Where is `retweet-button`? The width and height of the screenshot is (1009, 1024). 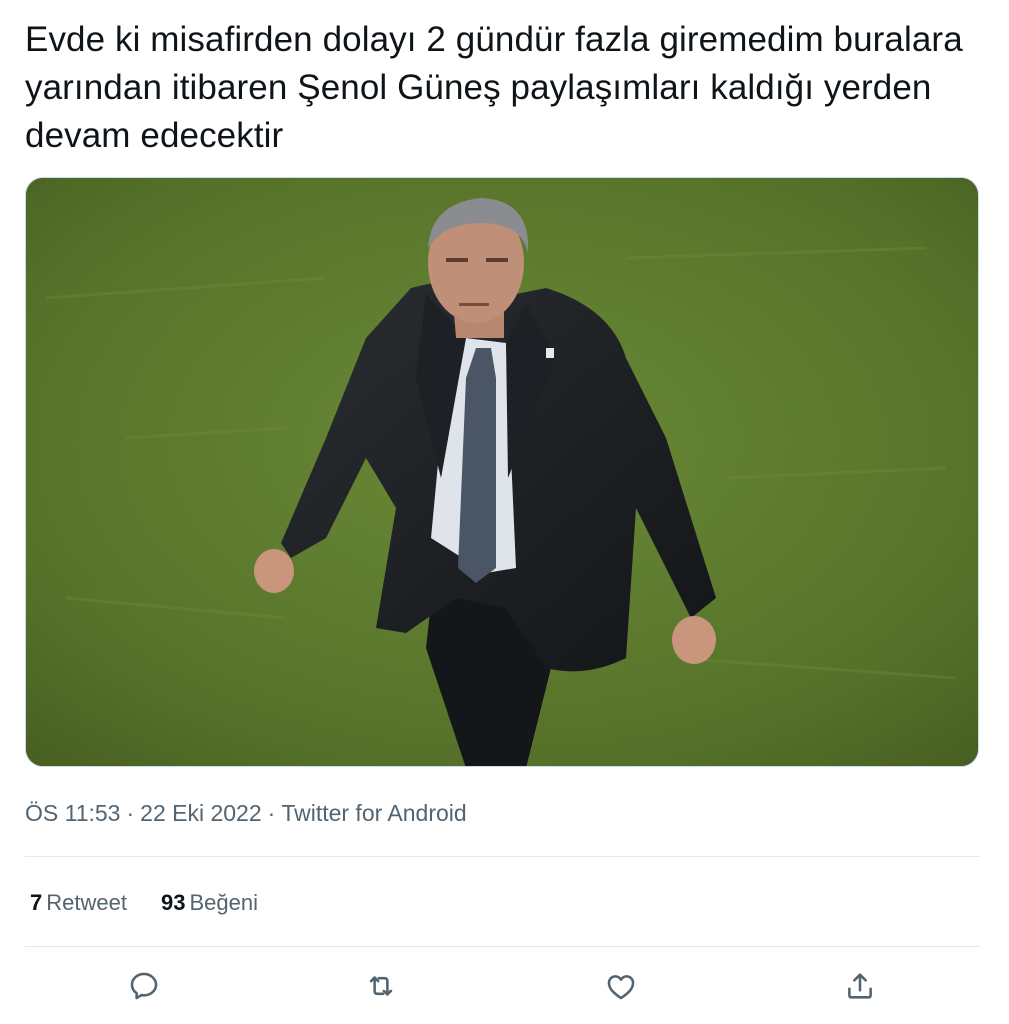 retweet-button is located at coordinates (381, 986).